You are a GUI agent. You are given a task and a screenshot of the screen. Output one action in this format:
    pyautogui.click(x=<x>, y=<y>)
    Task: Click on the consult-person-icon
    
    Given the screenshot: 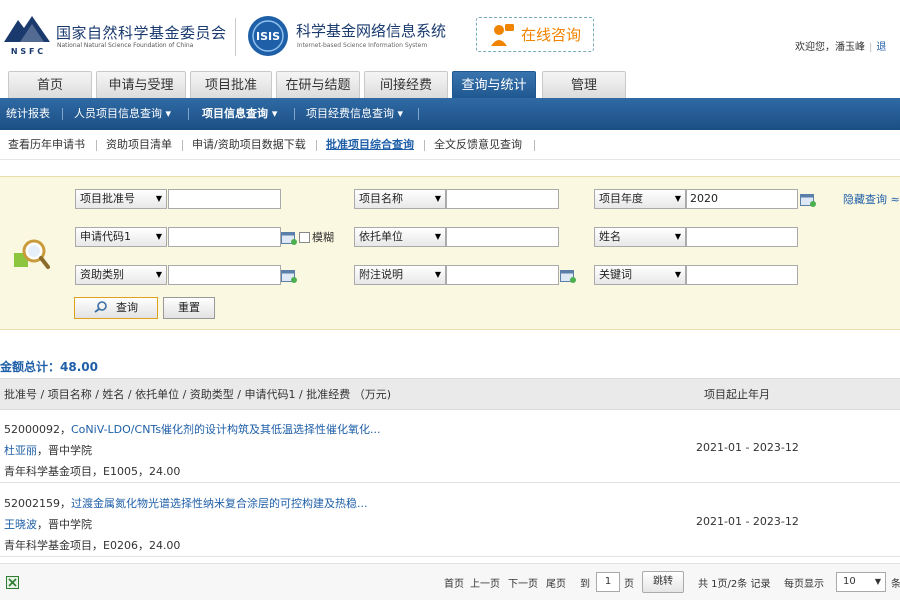 What is the action you would take?
    pyautogui.click(x=502, y=34)
    